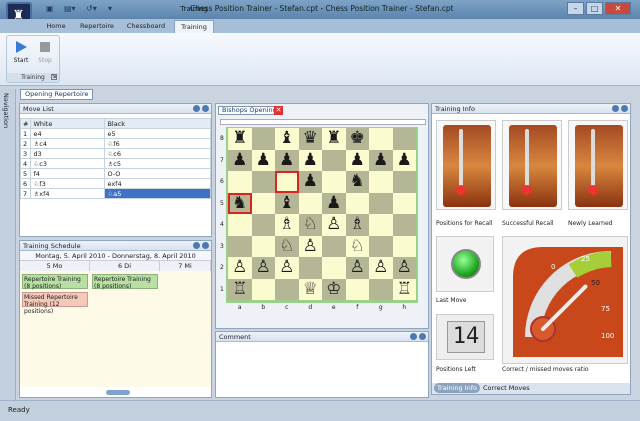 Image resolution: width=640 pixels, height=421 pixels. What do you see at coordinates (70, 9) in the screenshot?
I see `board-icon: ▤▾` at bounding box center [70, 9].